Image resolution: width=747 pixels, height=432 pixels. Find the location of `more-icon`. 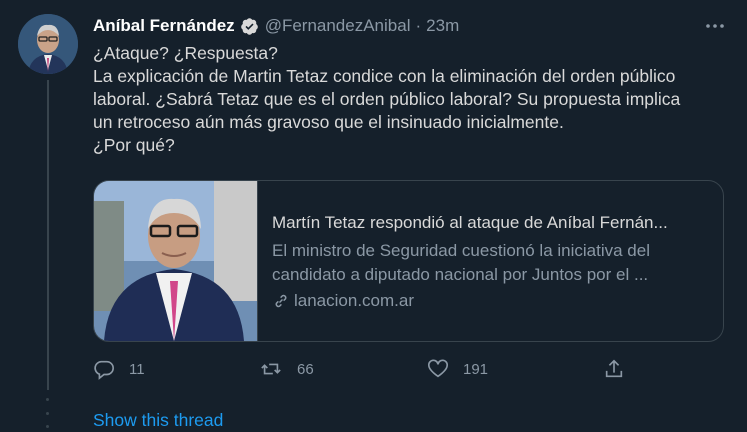

more-icon is located at coordinates (715, 26).